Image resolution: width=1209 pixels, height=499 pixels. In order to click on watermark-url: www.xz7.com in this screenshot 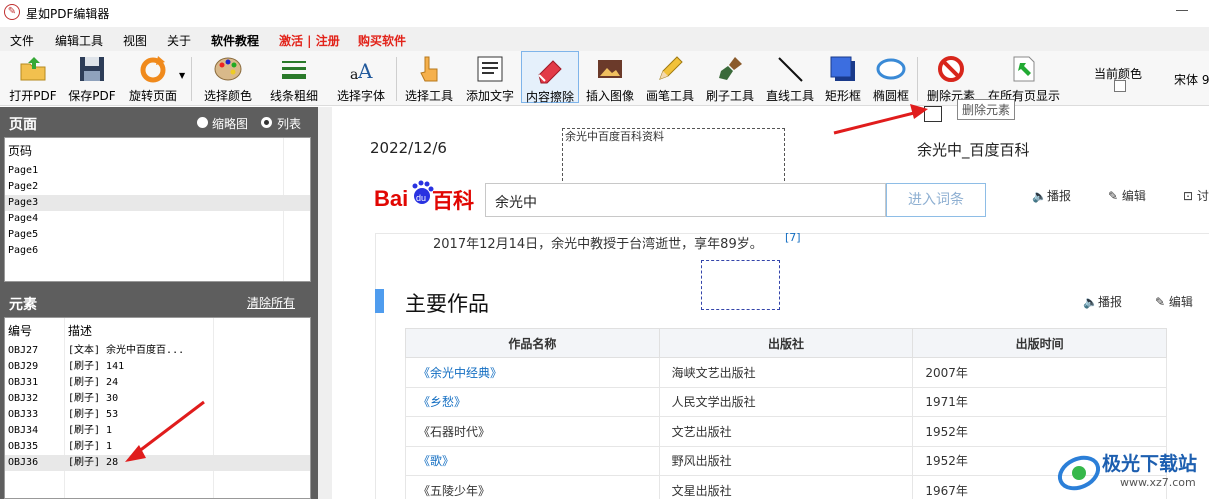, I will do `click(1158, 482)`.